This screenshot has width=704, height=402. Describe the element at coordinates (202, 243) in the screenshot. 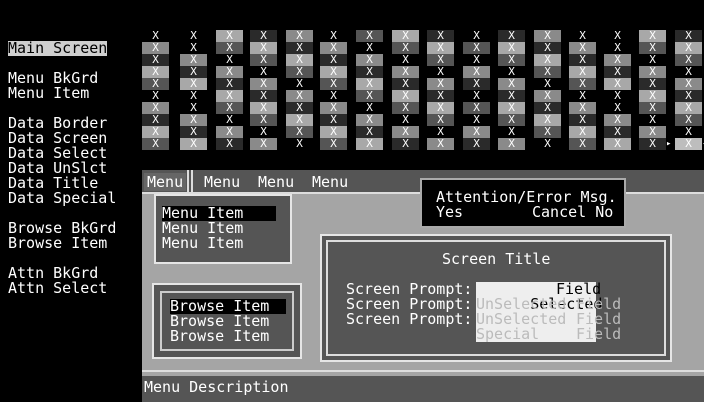

I see `dropdown-item: Menu Item` at that location.